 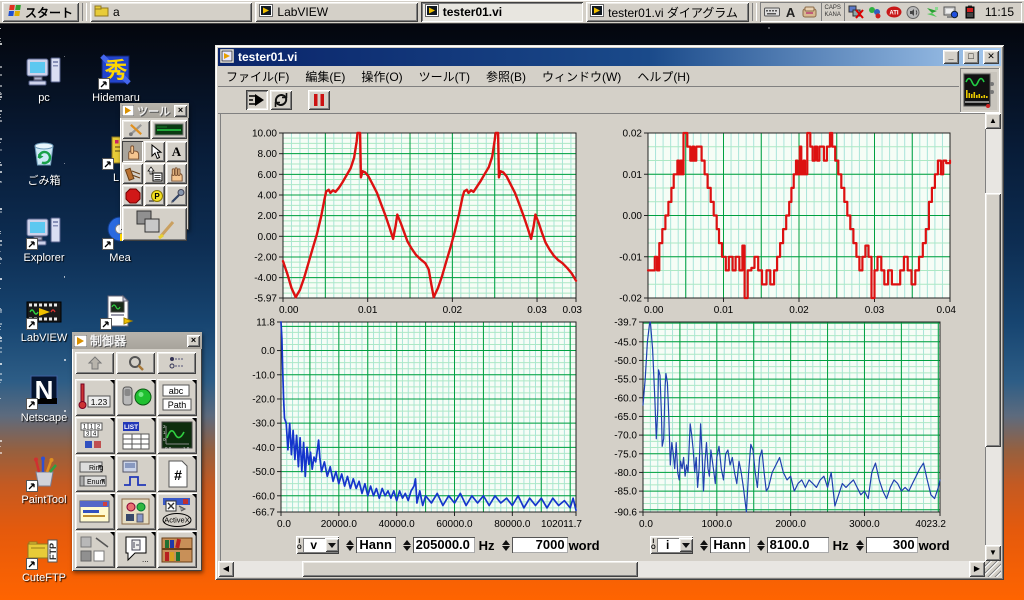 I want to click on desktop-icon-pc: pc, so click(x=44, y=79).